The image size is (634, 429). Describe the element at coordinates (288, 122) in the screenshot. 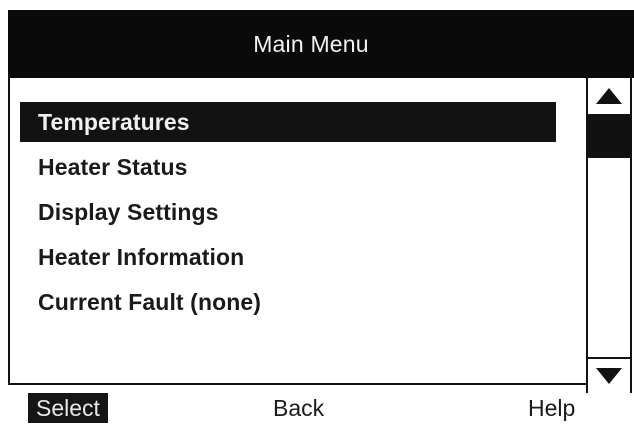

I see `menu-item-temperatures: Temperatures` at that location.